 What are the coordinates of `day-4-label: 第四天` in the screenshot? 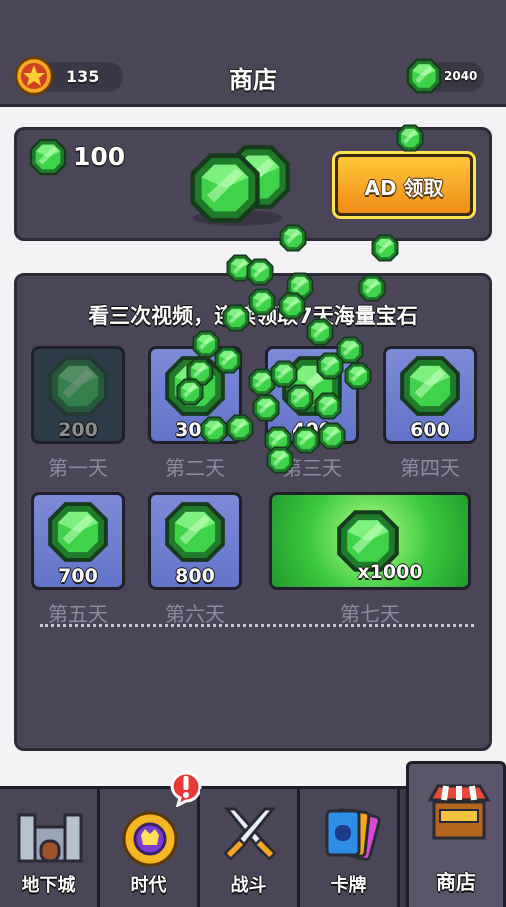 It's located at (430, 468).